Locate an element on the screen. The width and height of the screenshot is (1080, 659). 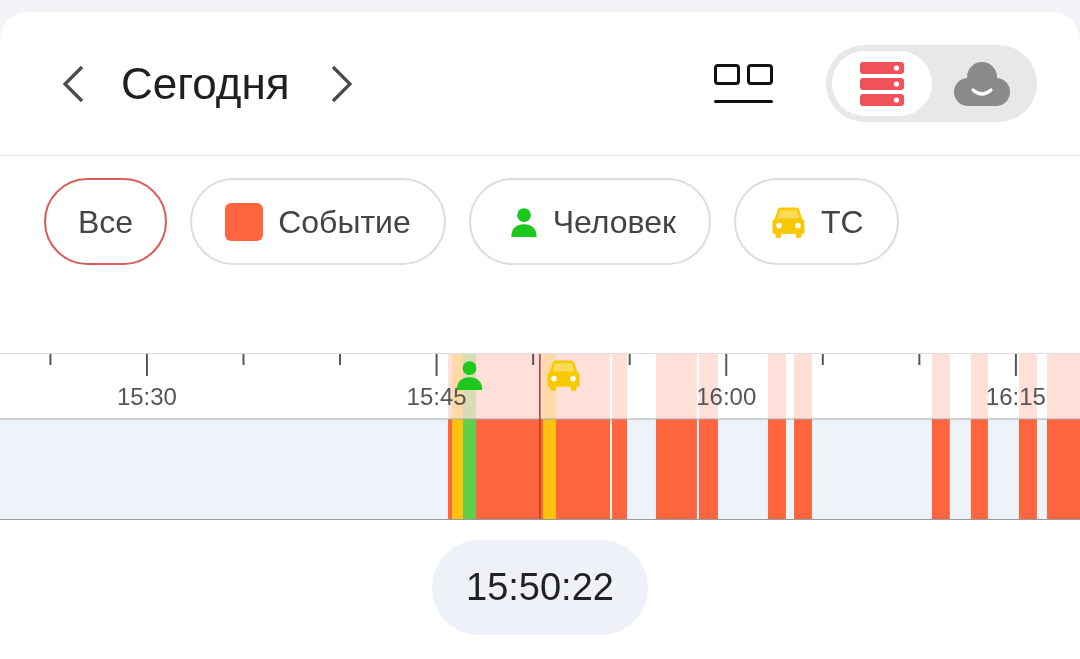
previous-button is located at coordinates (73, 83).